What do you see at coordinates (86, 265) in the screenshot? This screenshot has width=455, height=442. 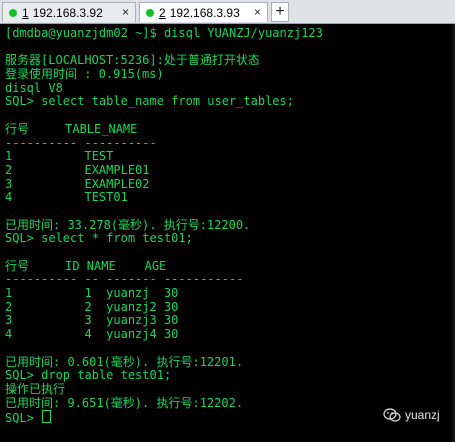 I see `terminal-line: 行号 ID NAME AGE` at bounding box center [86, 265].